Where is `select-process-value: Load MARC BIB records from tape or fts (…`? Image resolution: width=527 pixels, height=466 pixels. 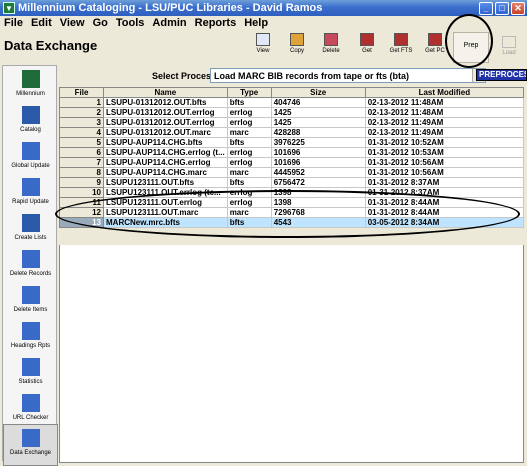
select-process-value: Load MARC BIB records from tape or fts (… is located at coordinates (312, 76).